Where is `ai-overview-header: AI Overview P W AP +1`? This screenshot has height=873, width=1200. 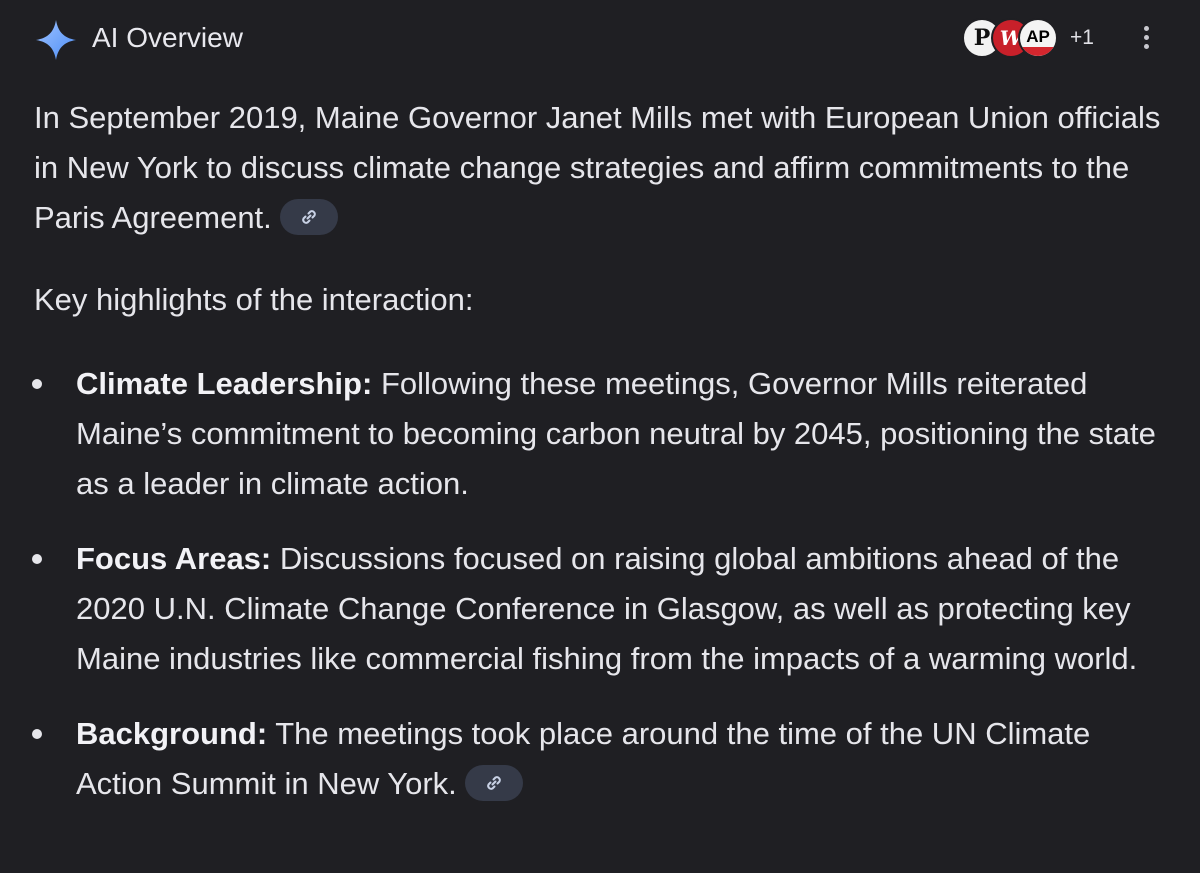
ai-overview-header: AI Overview P W AP +1 is located at coordinates (600, 39).